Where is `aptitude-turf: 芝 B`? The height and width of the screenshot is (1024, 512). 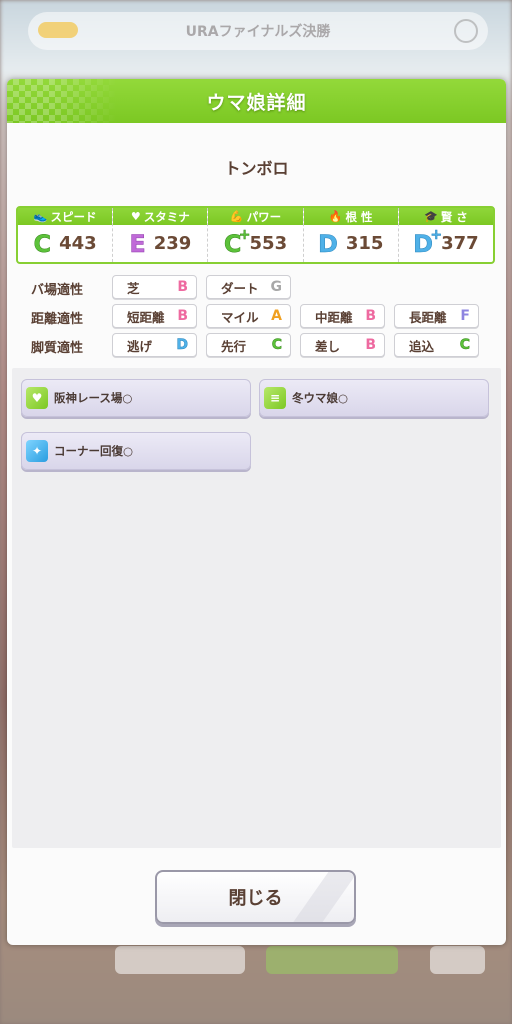 aptitude-turf: 芝 B is located at coordinates (154, 287).